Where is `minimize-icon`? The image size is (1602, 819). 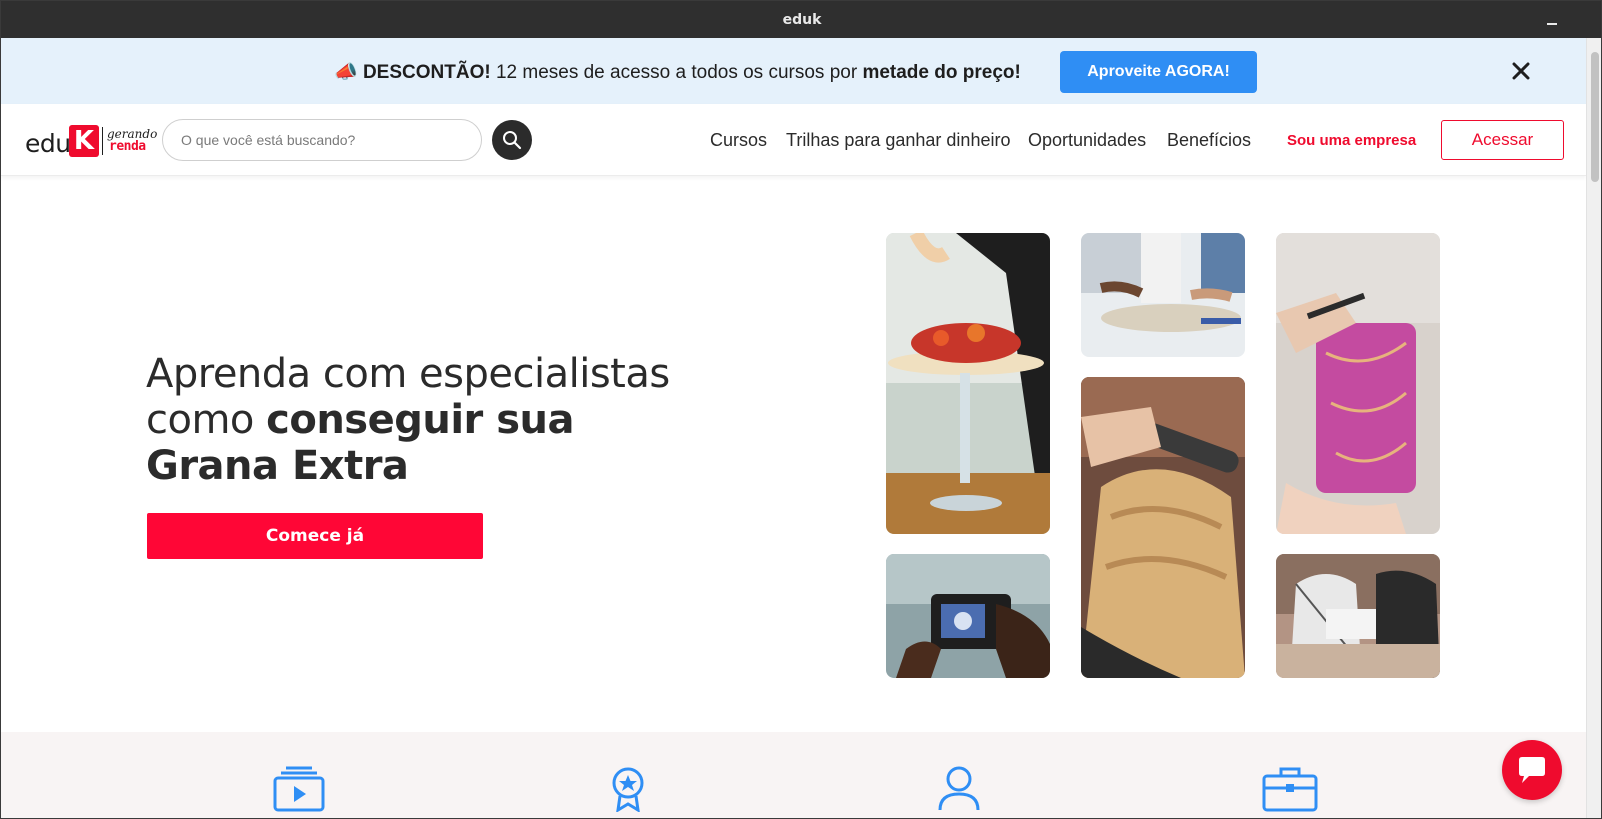 minimize-icon is located at coordinates (1552, 20).